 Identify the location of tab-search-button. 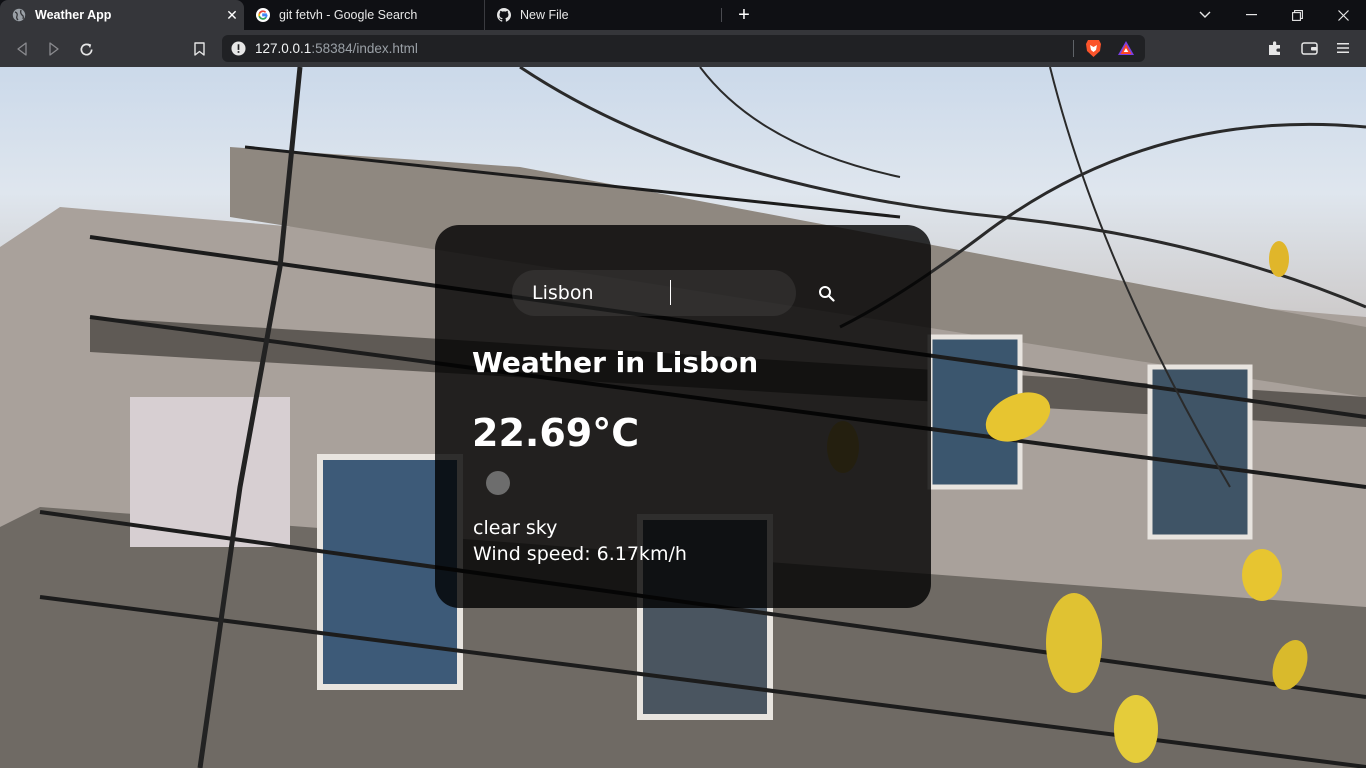
(1205, 15).